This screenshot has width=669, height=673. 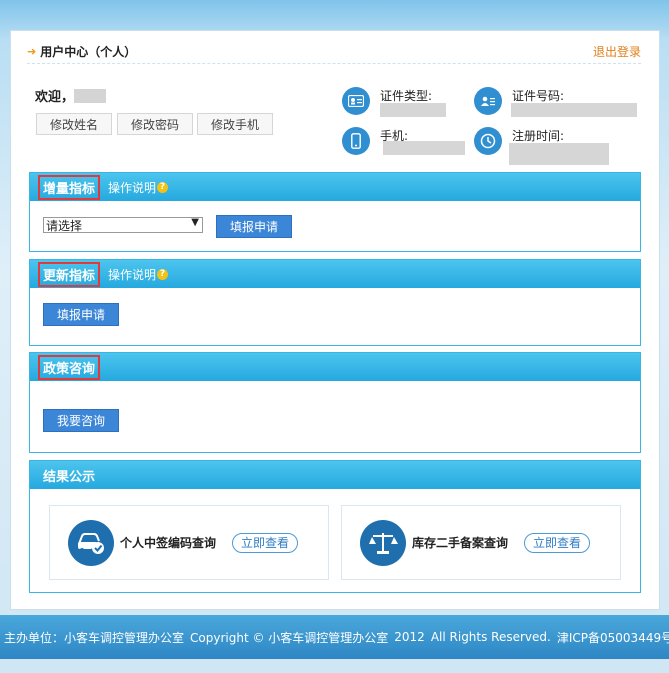 I want to click on update-quota-panel: 更新指标 操作说明 ? 填报申请, so click(x=335, y=302).